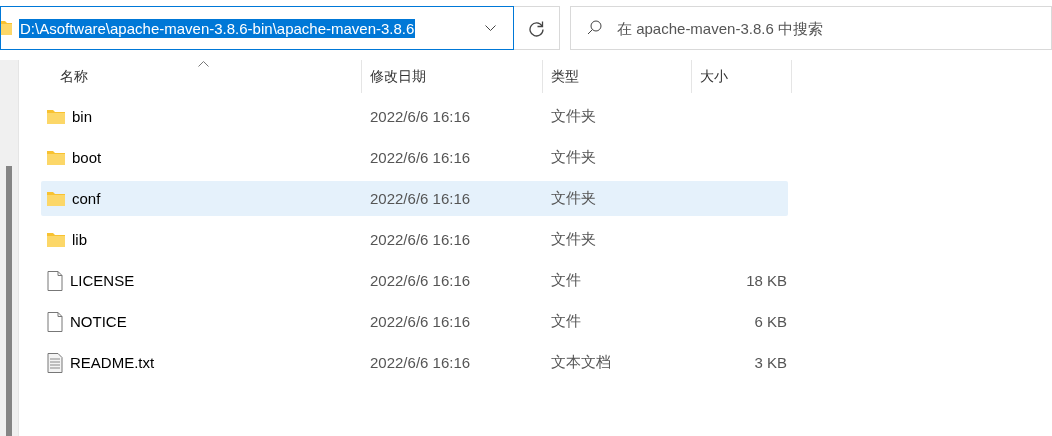  What do you see at coordinates (203, 63) in the screenshot?
I see `sort-ascending-icon` at bounding box center [203, 63].